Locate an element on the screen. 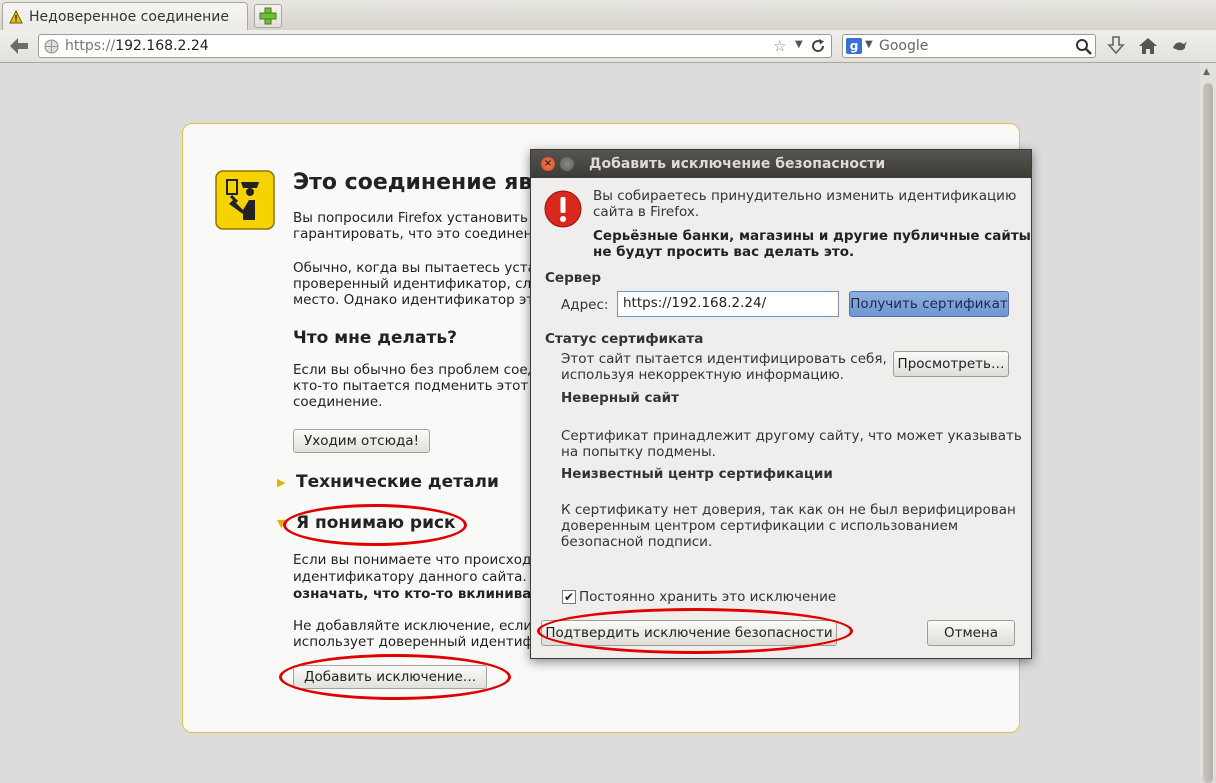  home-icon is located at coordinates (1148, 46).